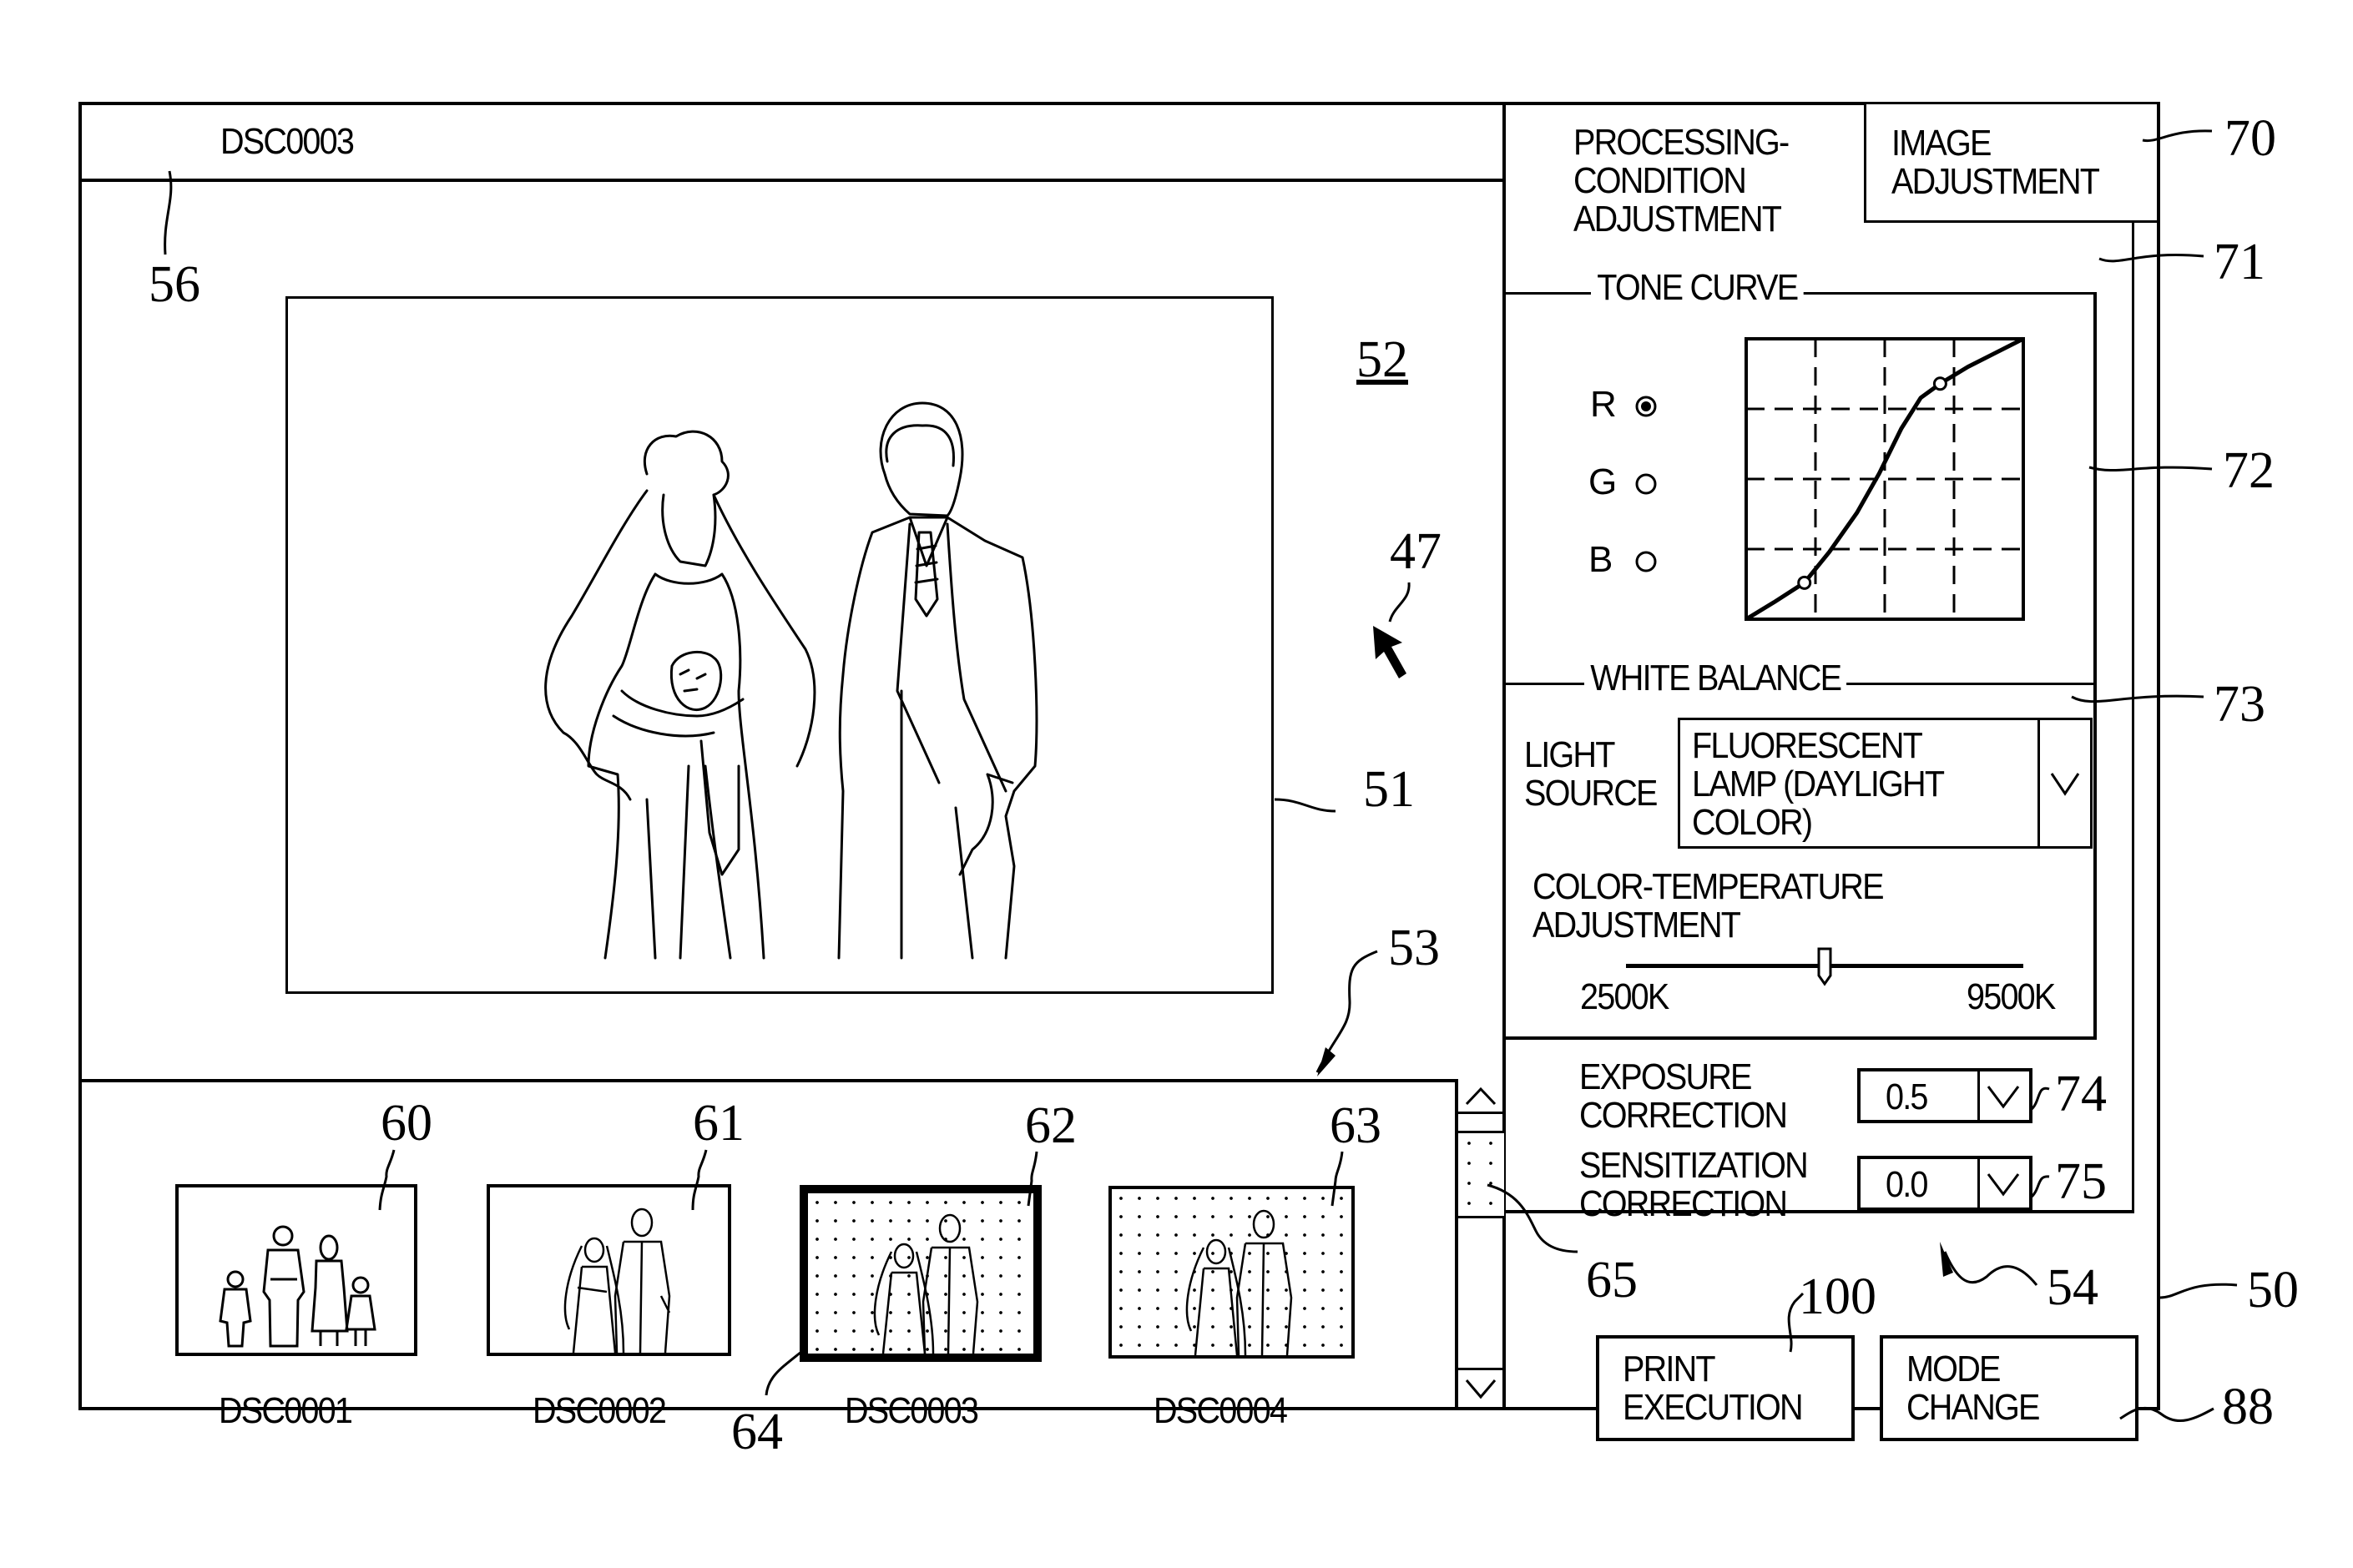  What do you see at coordinates (1646, 406) in the screenshot?
I see `radio-selected-icon` at bounding box center [1646, 406].